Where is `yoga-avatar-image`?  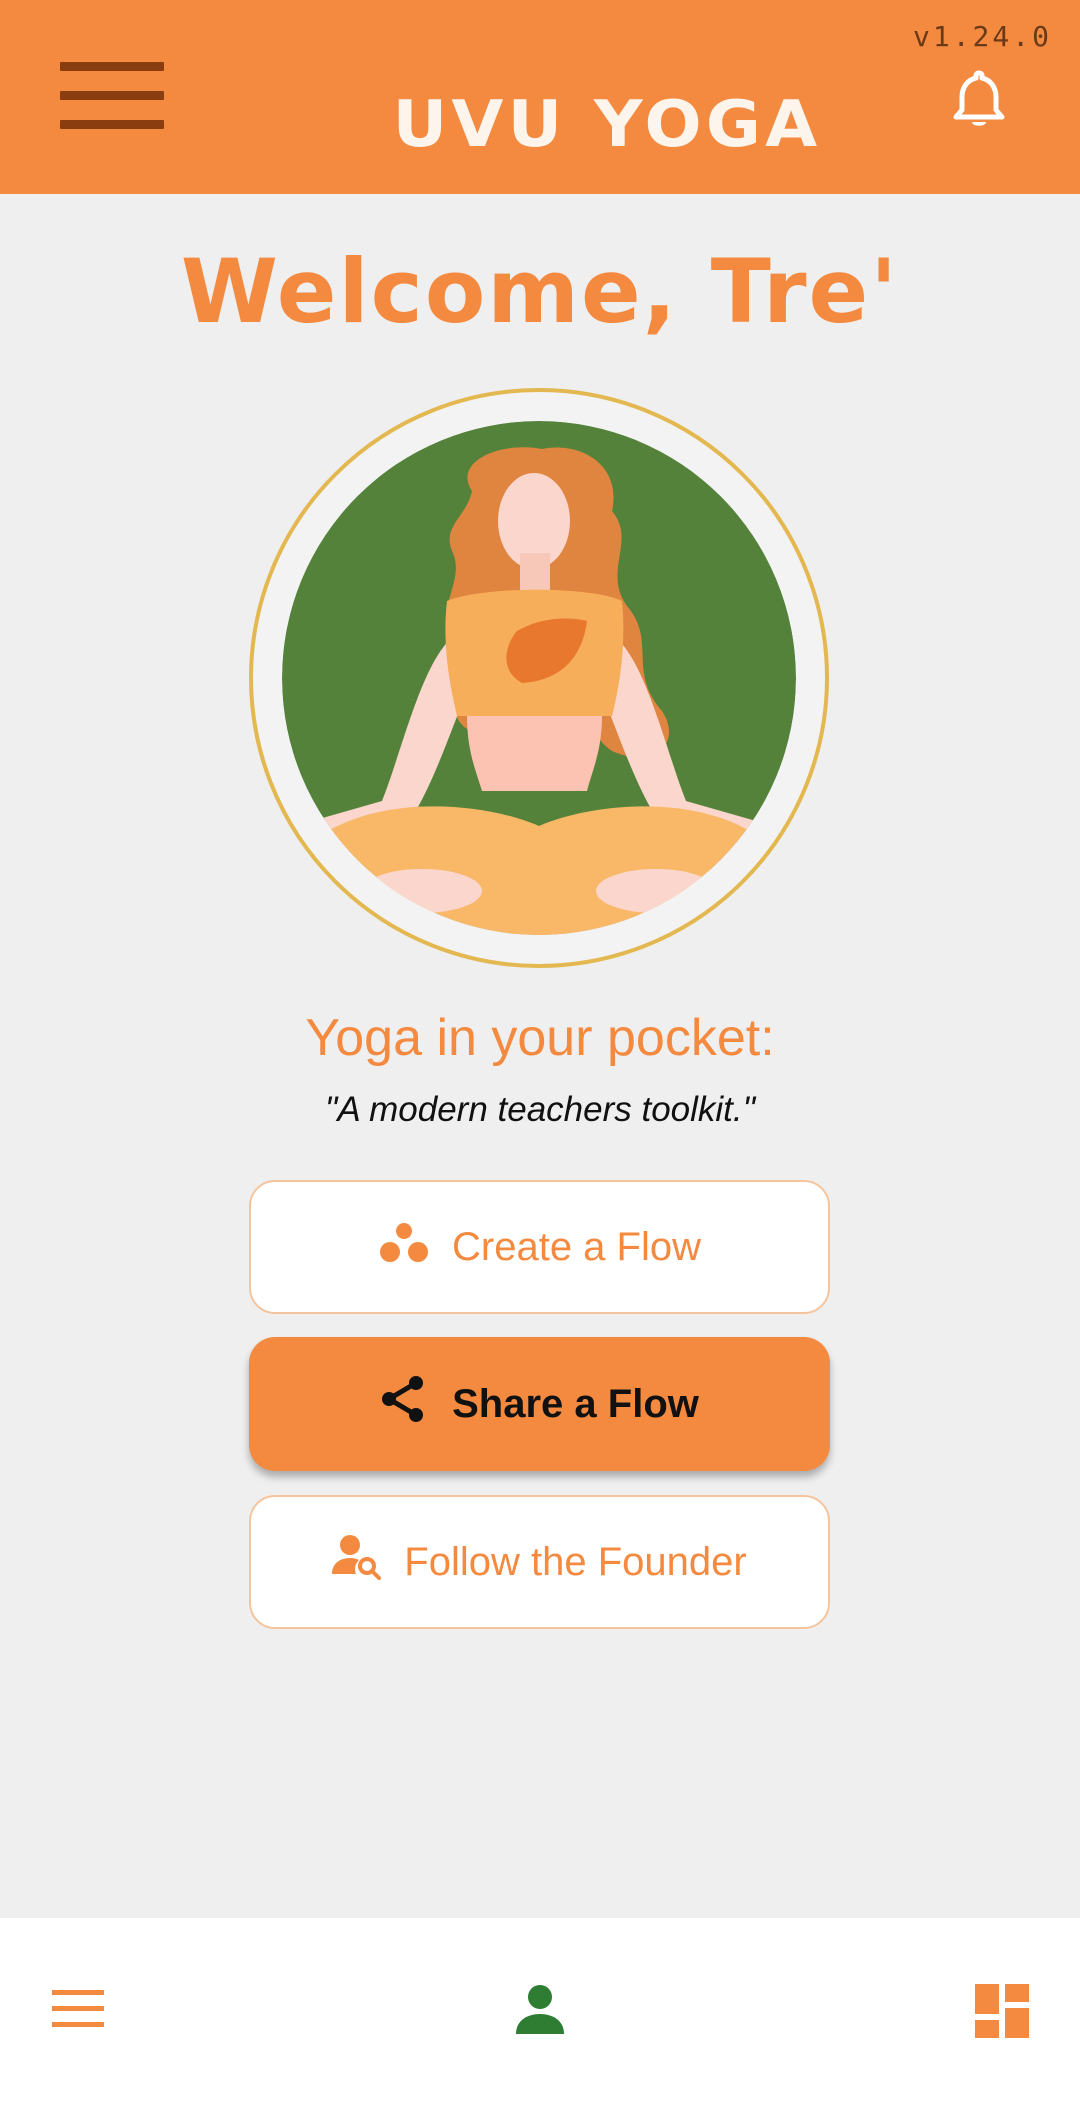
yoga-avatar-image is located at coordinates (539, 678).